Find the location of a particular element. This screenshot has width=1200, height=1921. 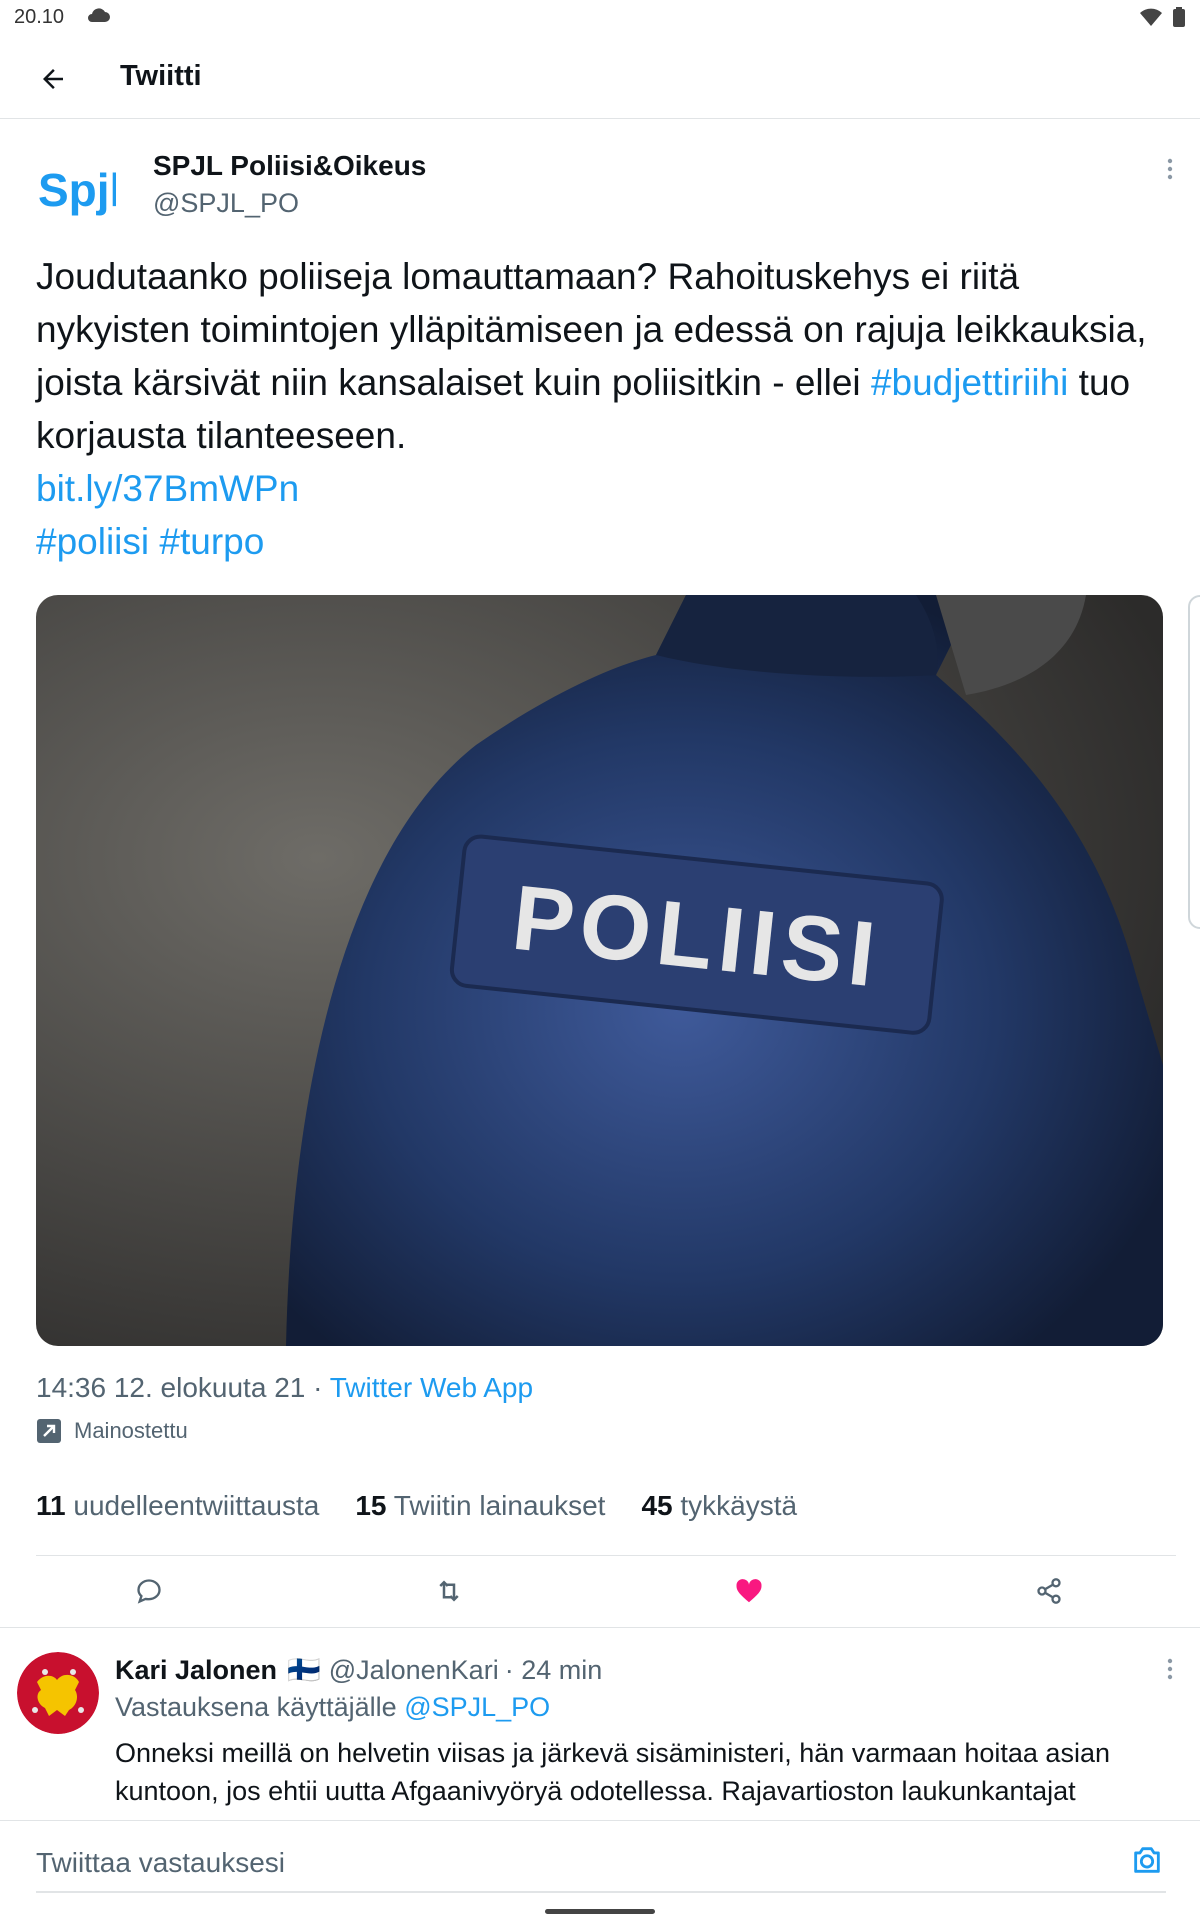

page-title: Twiitti is located at coordinates (161, 76).